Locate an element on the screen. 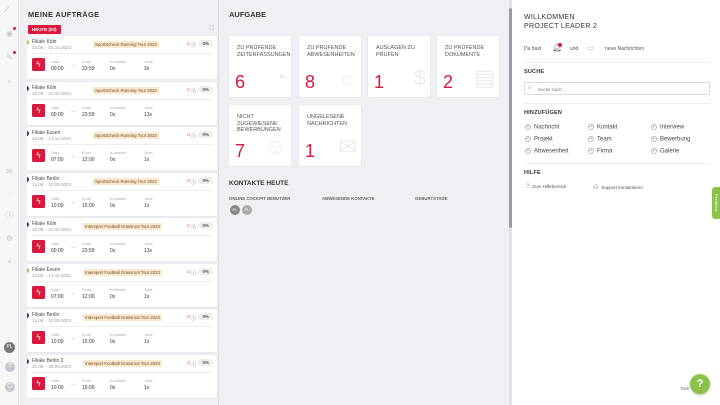 The height and width of the screenshot is (405, 720). aufgabe-title: AUFGABE is located at coordinates (248, 14).